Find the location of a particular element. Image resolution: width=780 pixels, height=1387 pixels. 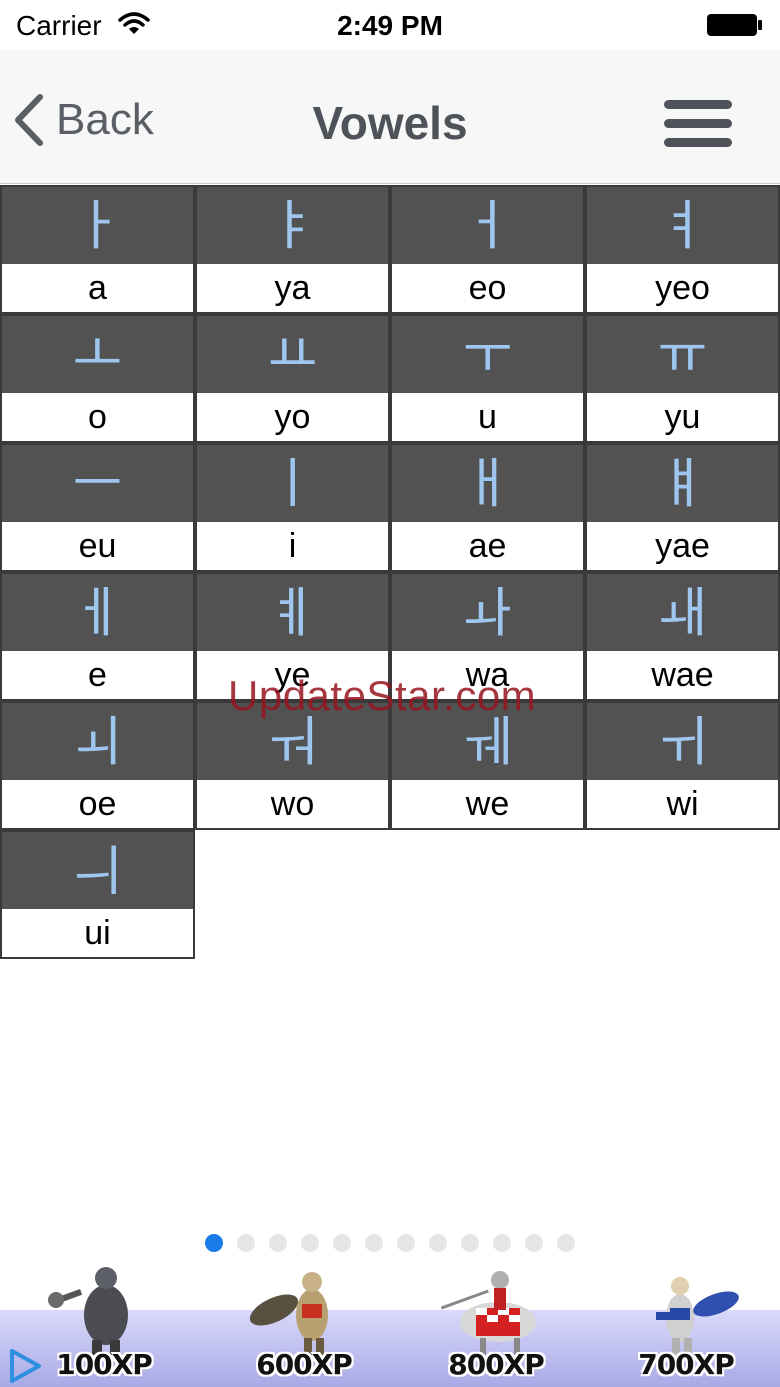

vowel-cell-ae: ㅐ ae is located at coordinates (487, 507).